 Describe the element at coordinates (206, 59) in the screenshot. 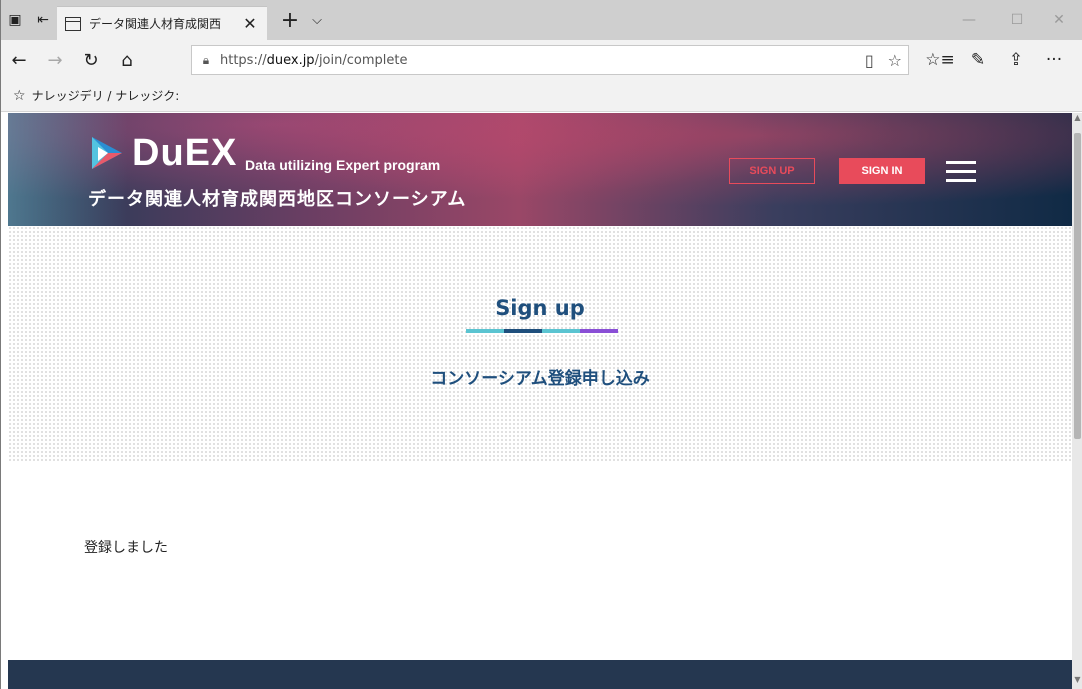

I see `lock-icon: 🔒︎` at that location.